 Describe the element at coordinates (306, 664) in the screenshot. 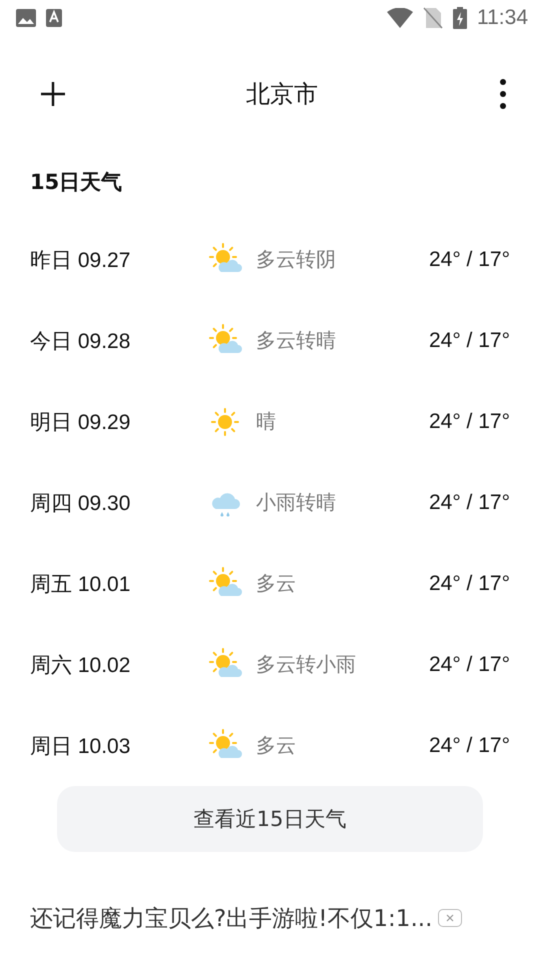

I see `weather-condition: 多云转小雨` at that location.